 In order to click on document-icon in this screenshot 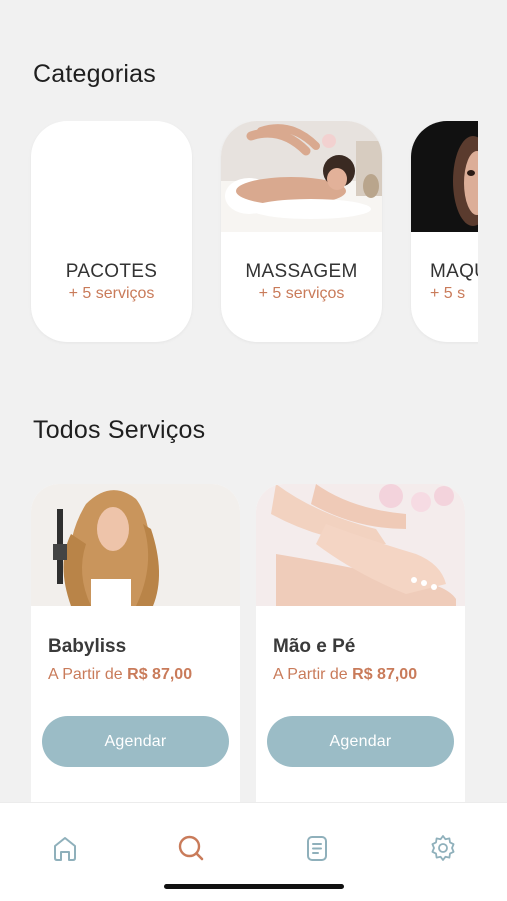, I will do `click(317, 848)`.